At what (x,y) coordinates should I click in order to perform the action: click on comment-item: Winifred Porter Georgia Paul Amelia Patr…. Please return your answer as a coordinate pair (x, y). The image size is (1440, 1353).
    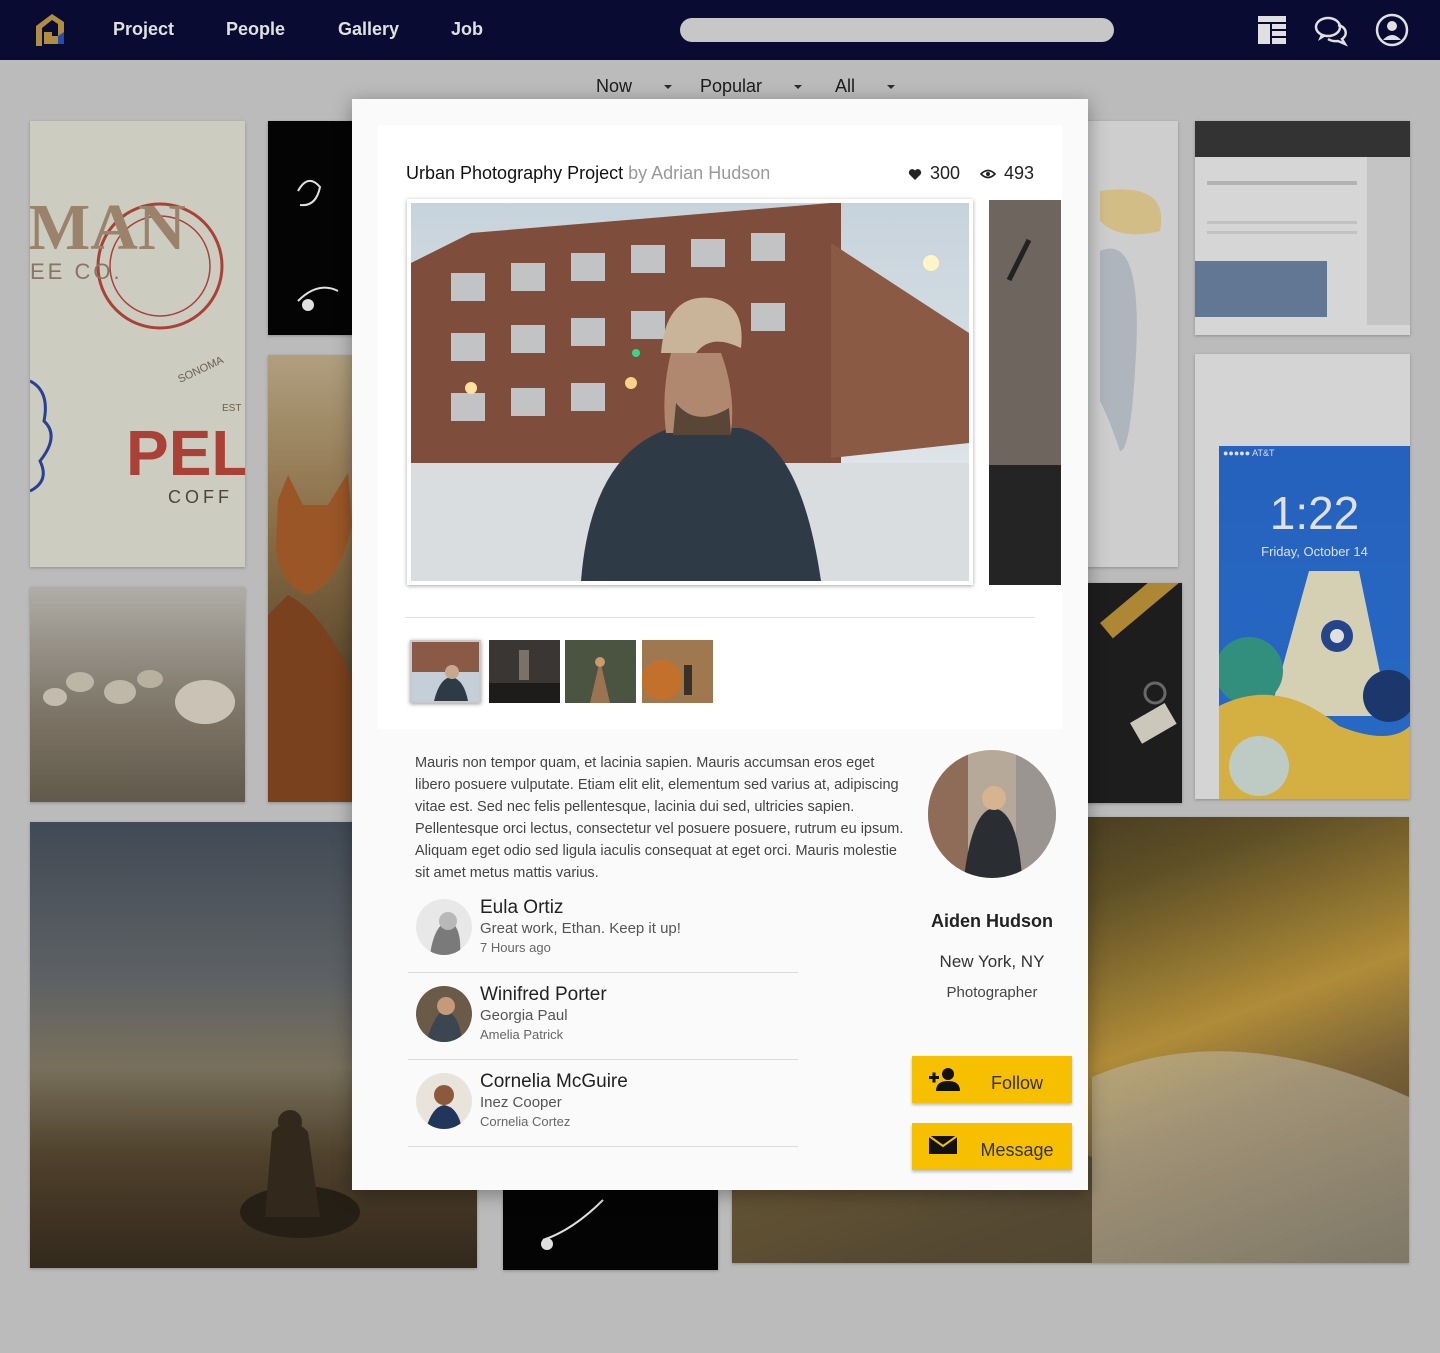
    Looking at the image, I should click on (603, 1016).